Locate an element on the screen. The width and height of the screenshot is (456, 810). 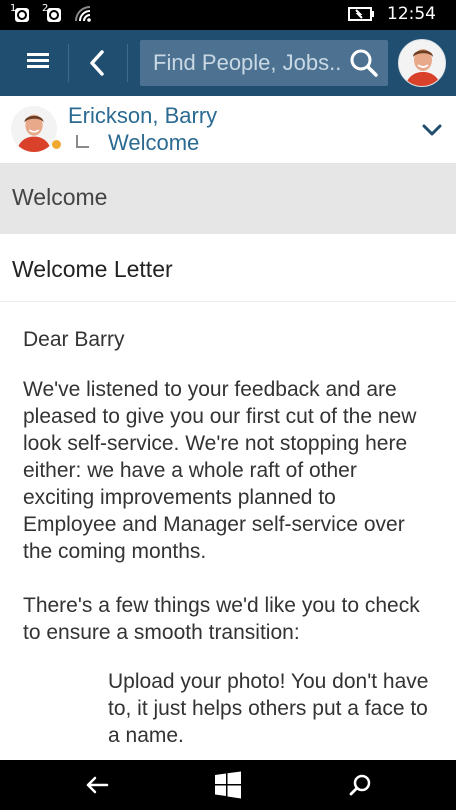
windows-logo-icon is located at coordinates (228, 785).